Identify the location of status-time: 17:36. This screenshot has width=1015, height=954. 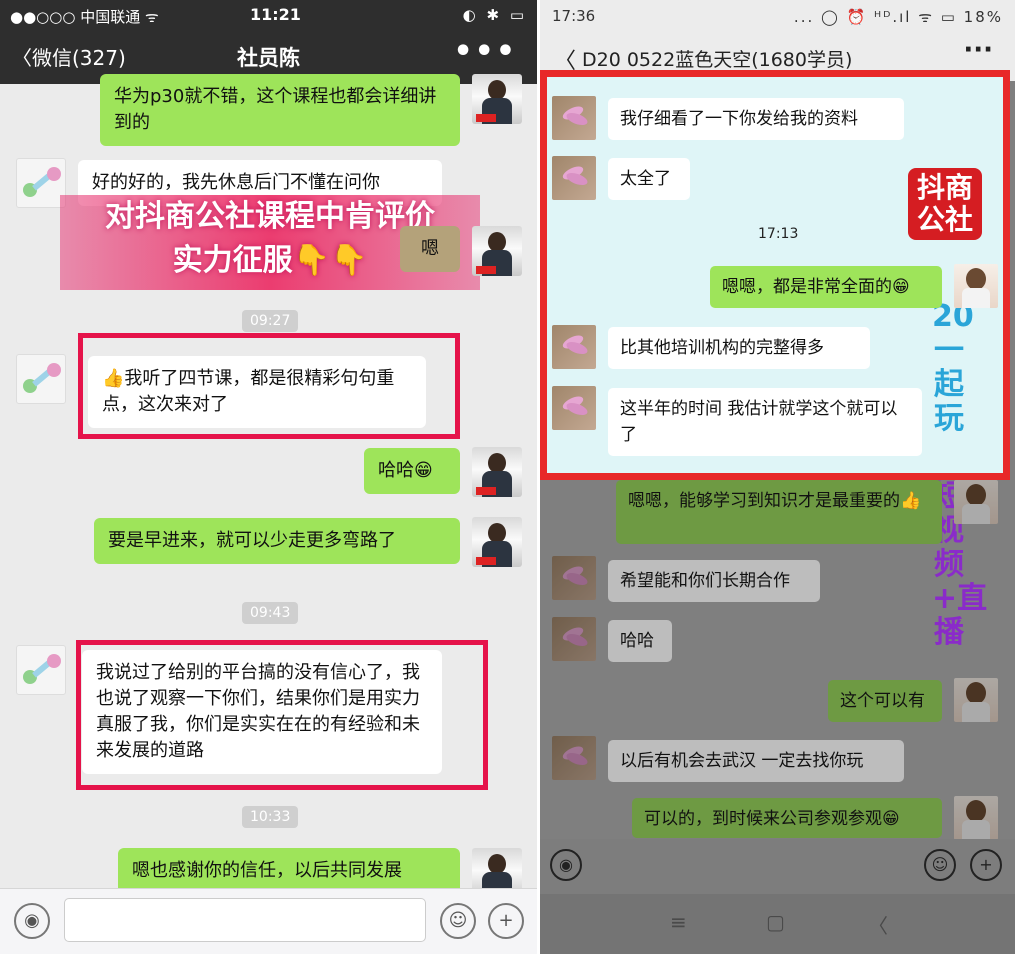
(574, 16).